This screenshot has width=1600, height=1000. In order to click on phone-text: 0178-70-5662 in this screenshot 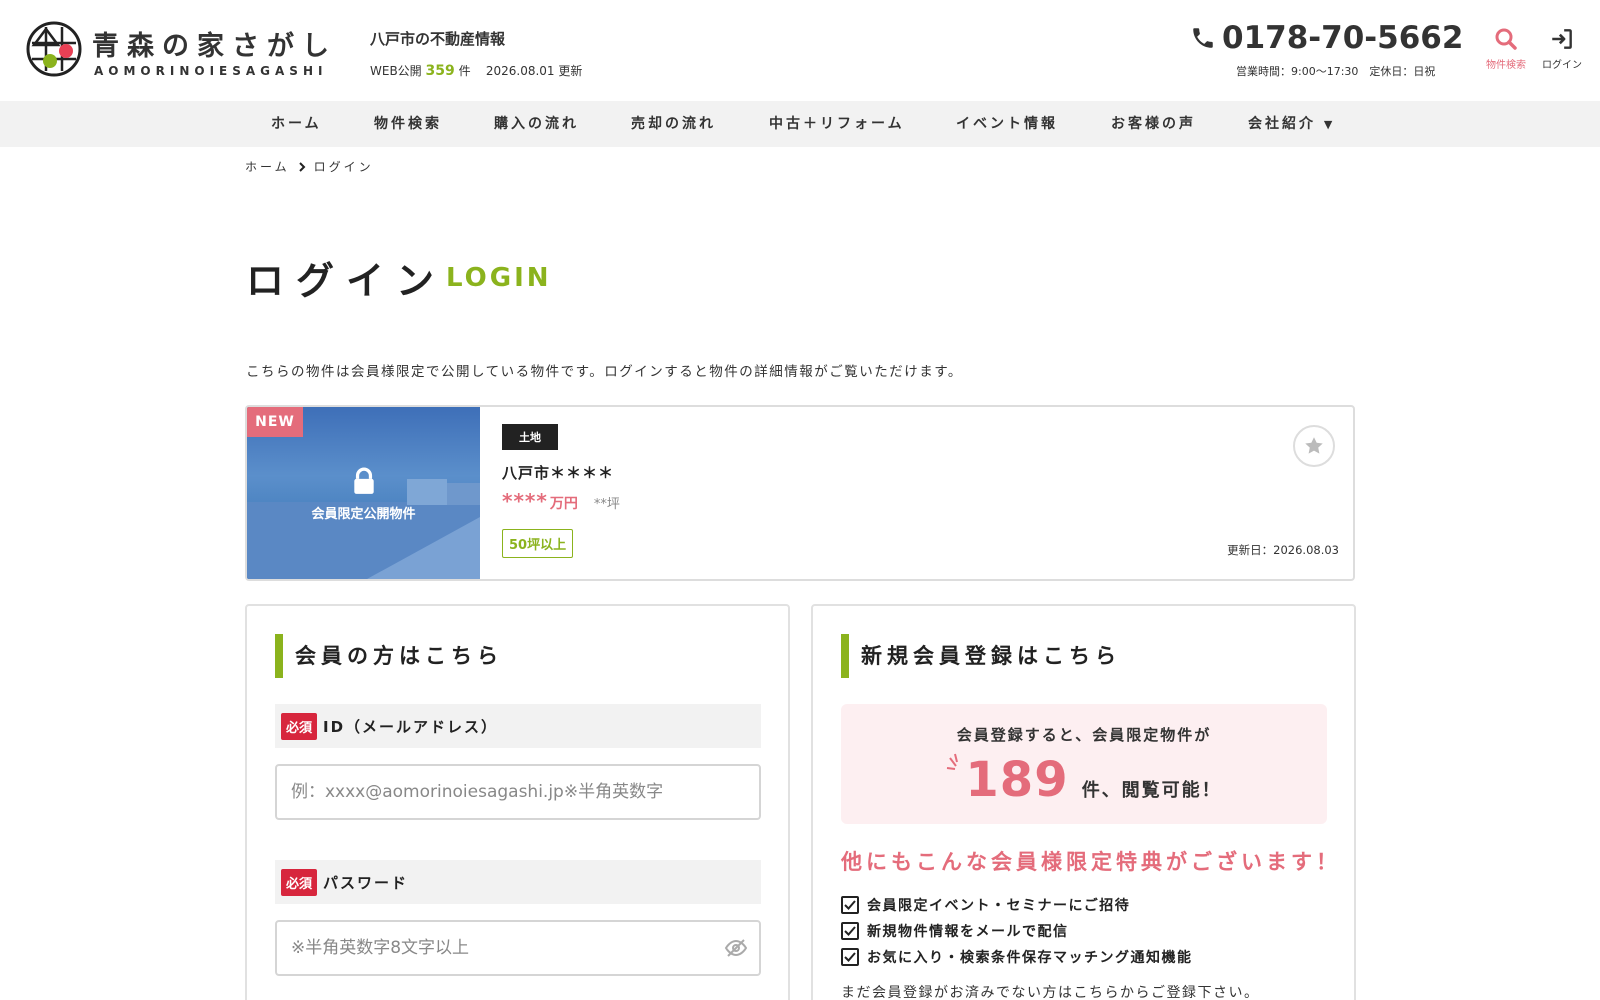, I will do `click(1343, 38)`.